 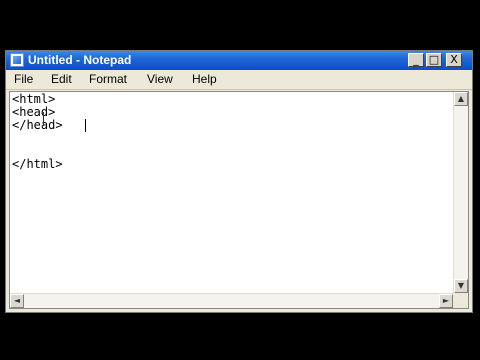 I want to click on menu-file: File, so click(x=23, y=79).